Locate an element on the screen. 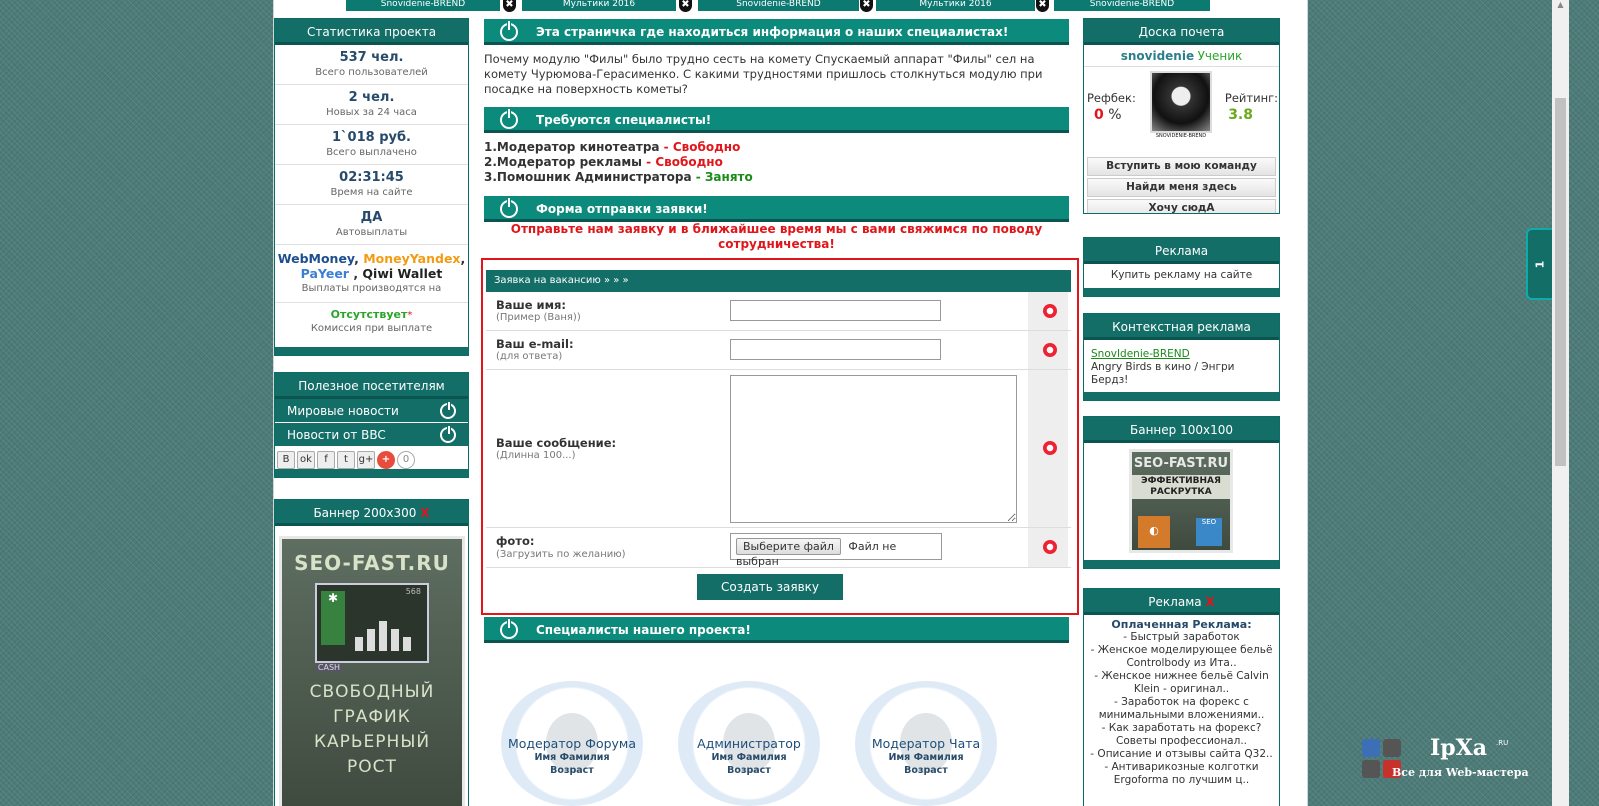 This screenshot has width=1599, height=806. name-input is located at coordinates (835, 310).